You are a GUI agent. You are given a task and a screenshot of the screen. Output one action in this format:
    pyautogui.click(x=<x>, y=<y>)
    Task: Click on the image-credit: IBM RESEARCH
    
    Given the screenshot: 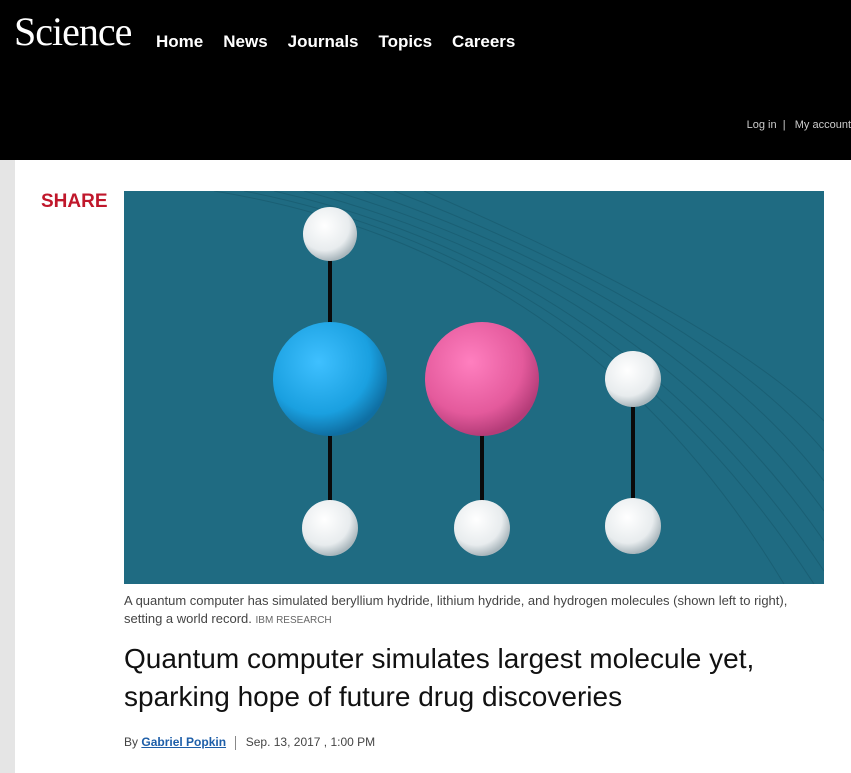 What is the action you would take?
    pyautogui.click(x=293, y=620)
    